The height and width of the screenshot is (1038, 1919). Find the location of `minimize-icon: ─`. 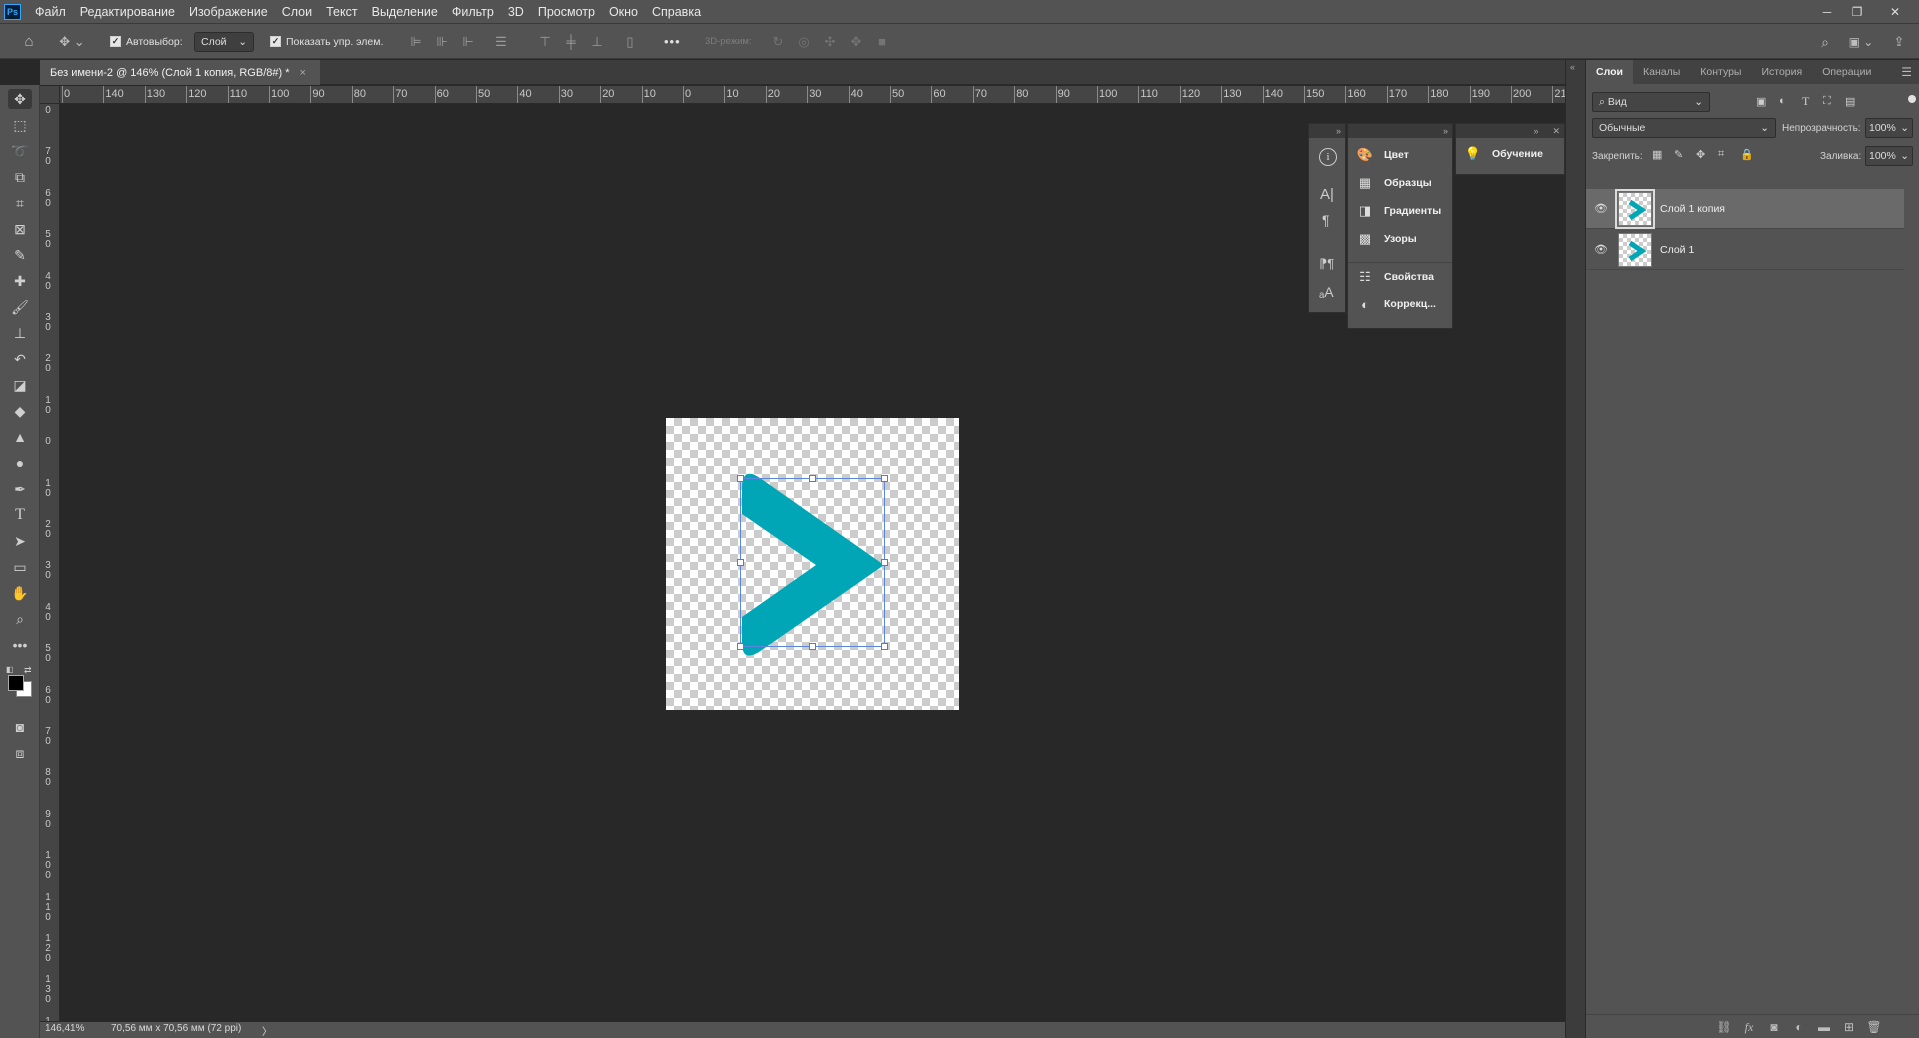

minimize-icon: ─ is located at coordinates (1827, 12).